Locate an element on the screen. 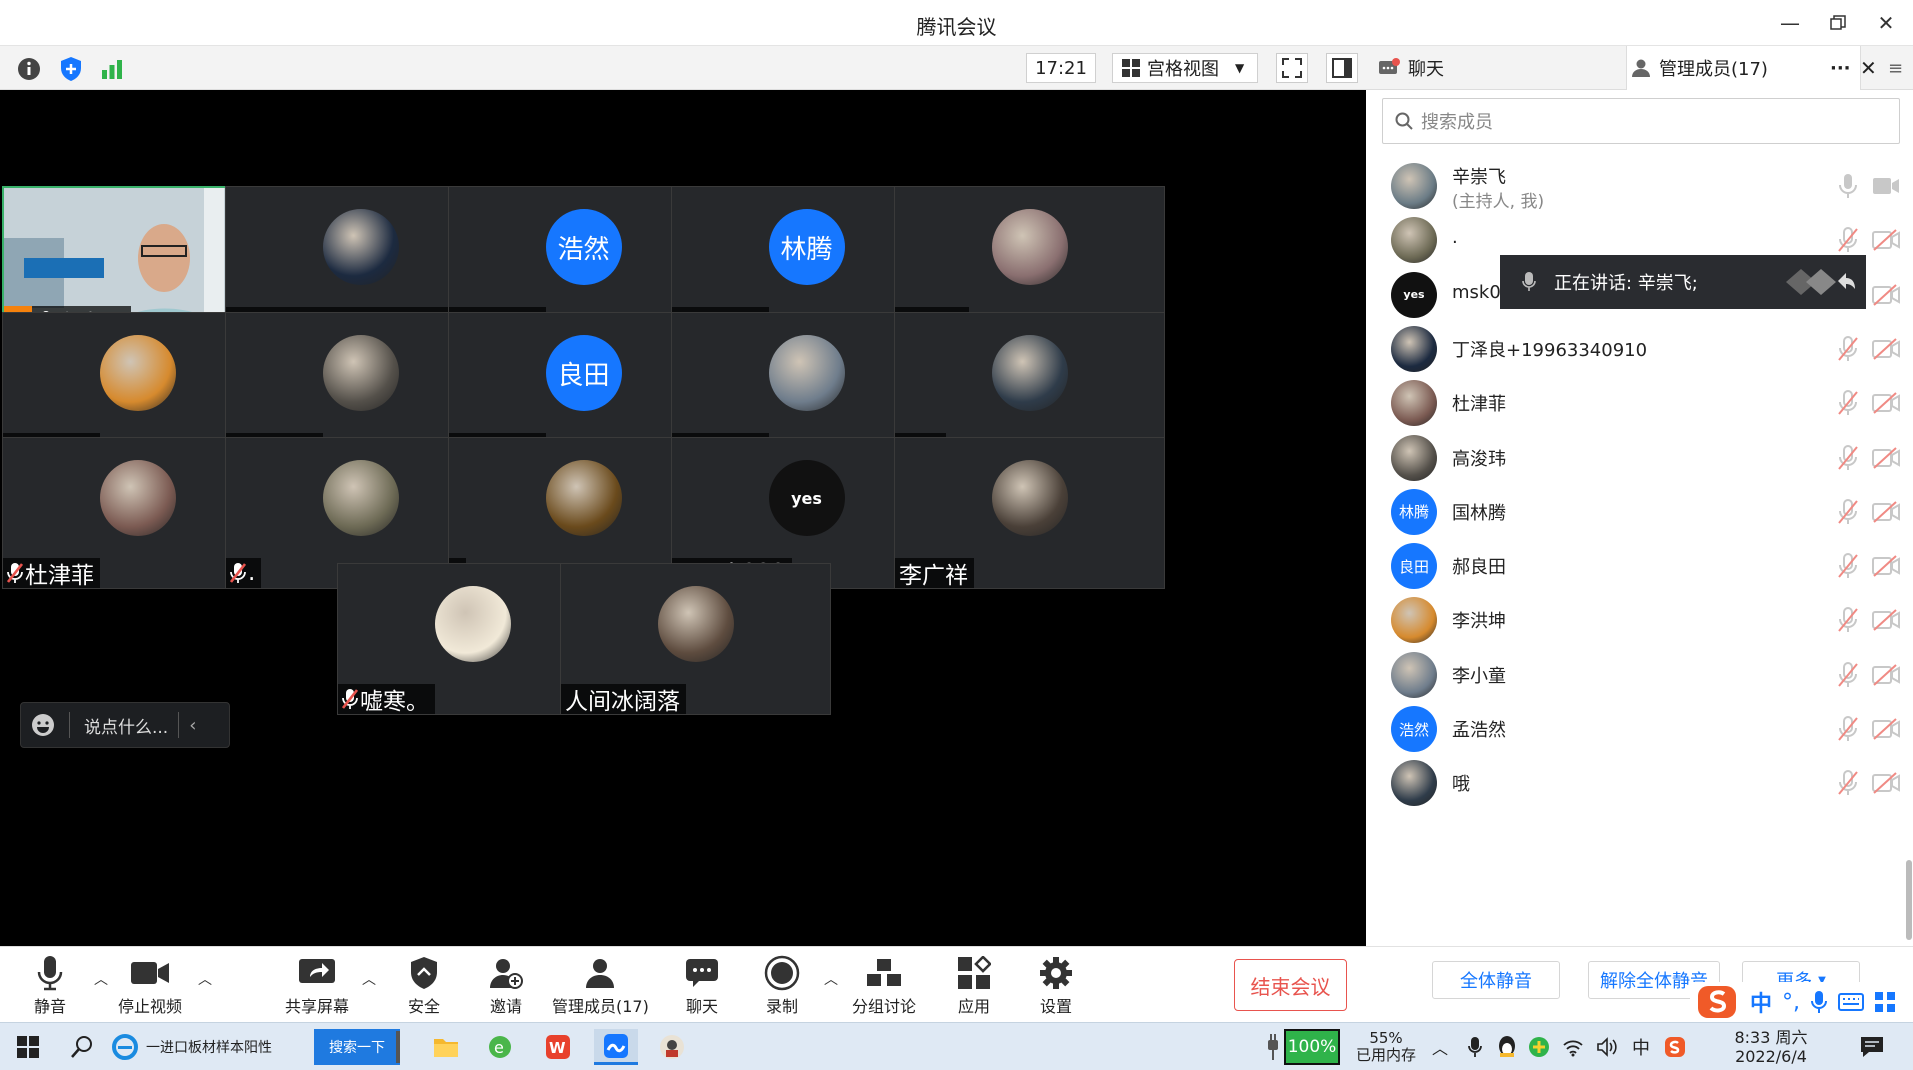 The image size is (1913, 1070). person-icon is located at coordinates (600, 973).